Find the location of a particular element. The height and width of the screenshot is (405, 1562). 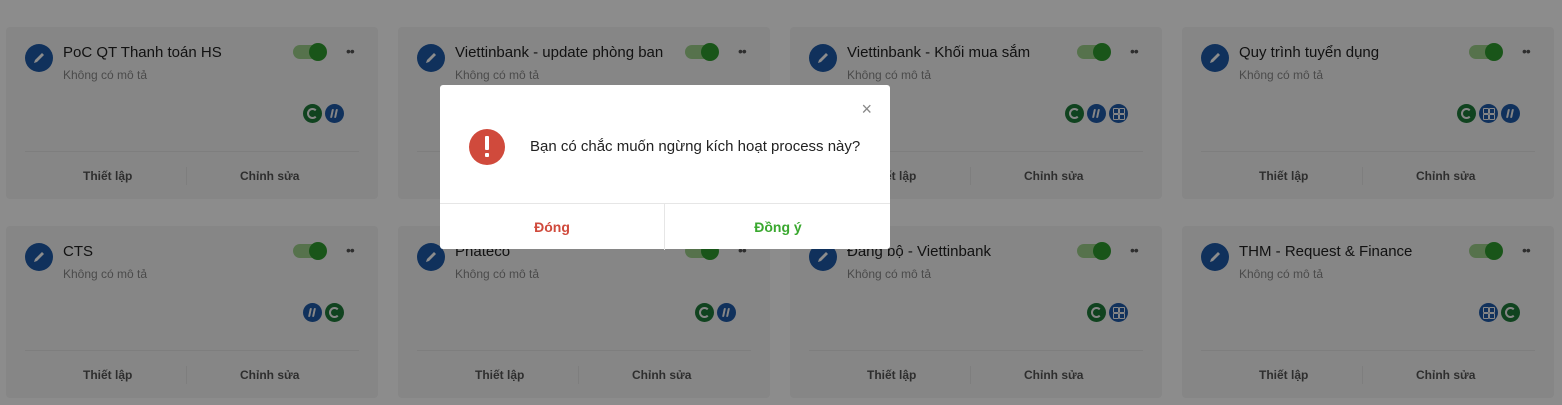

confirm-button: Đồng ý is located at coordinates (778, 227).